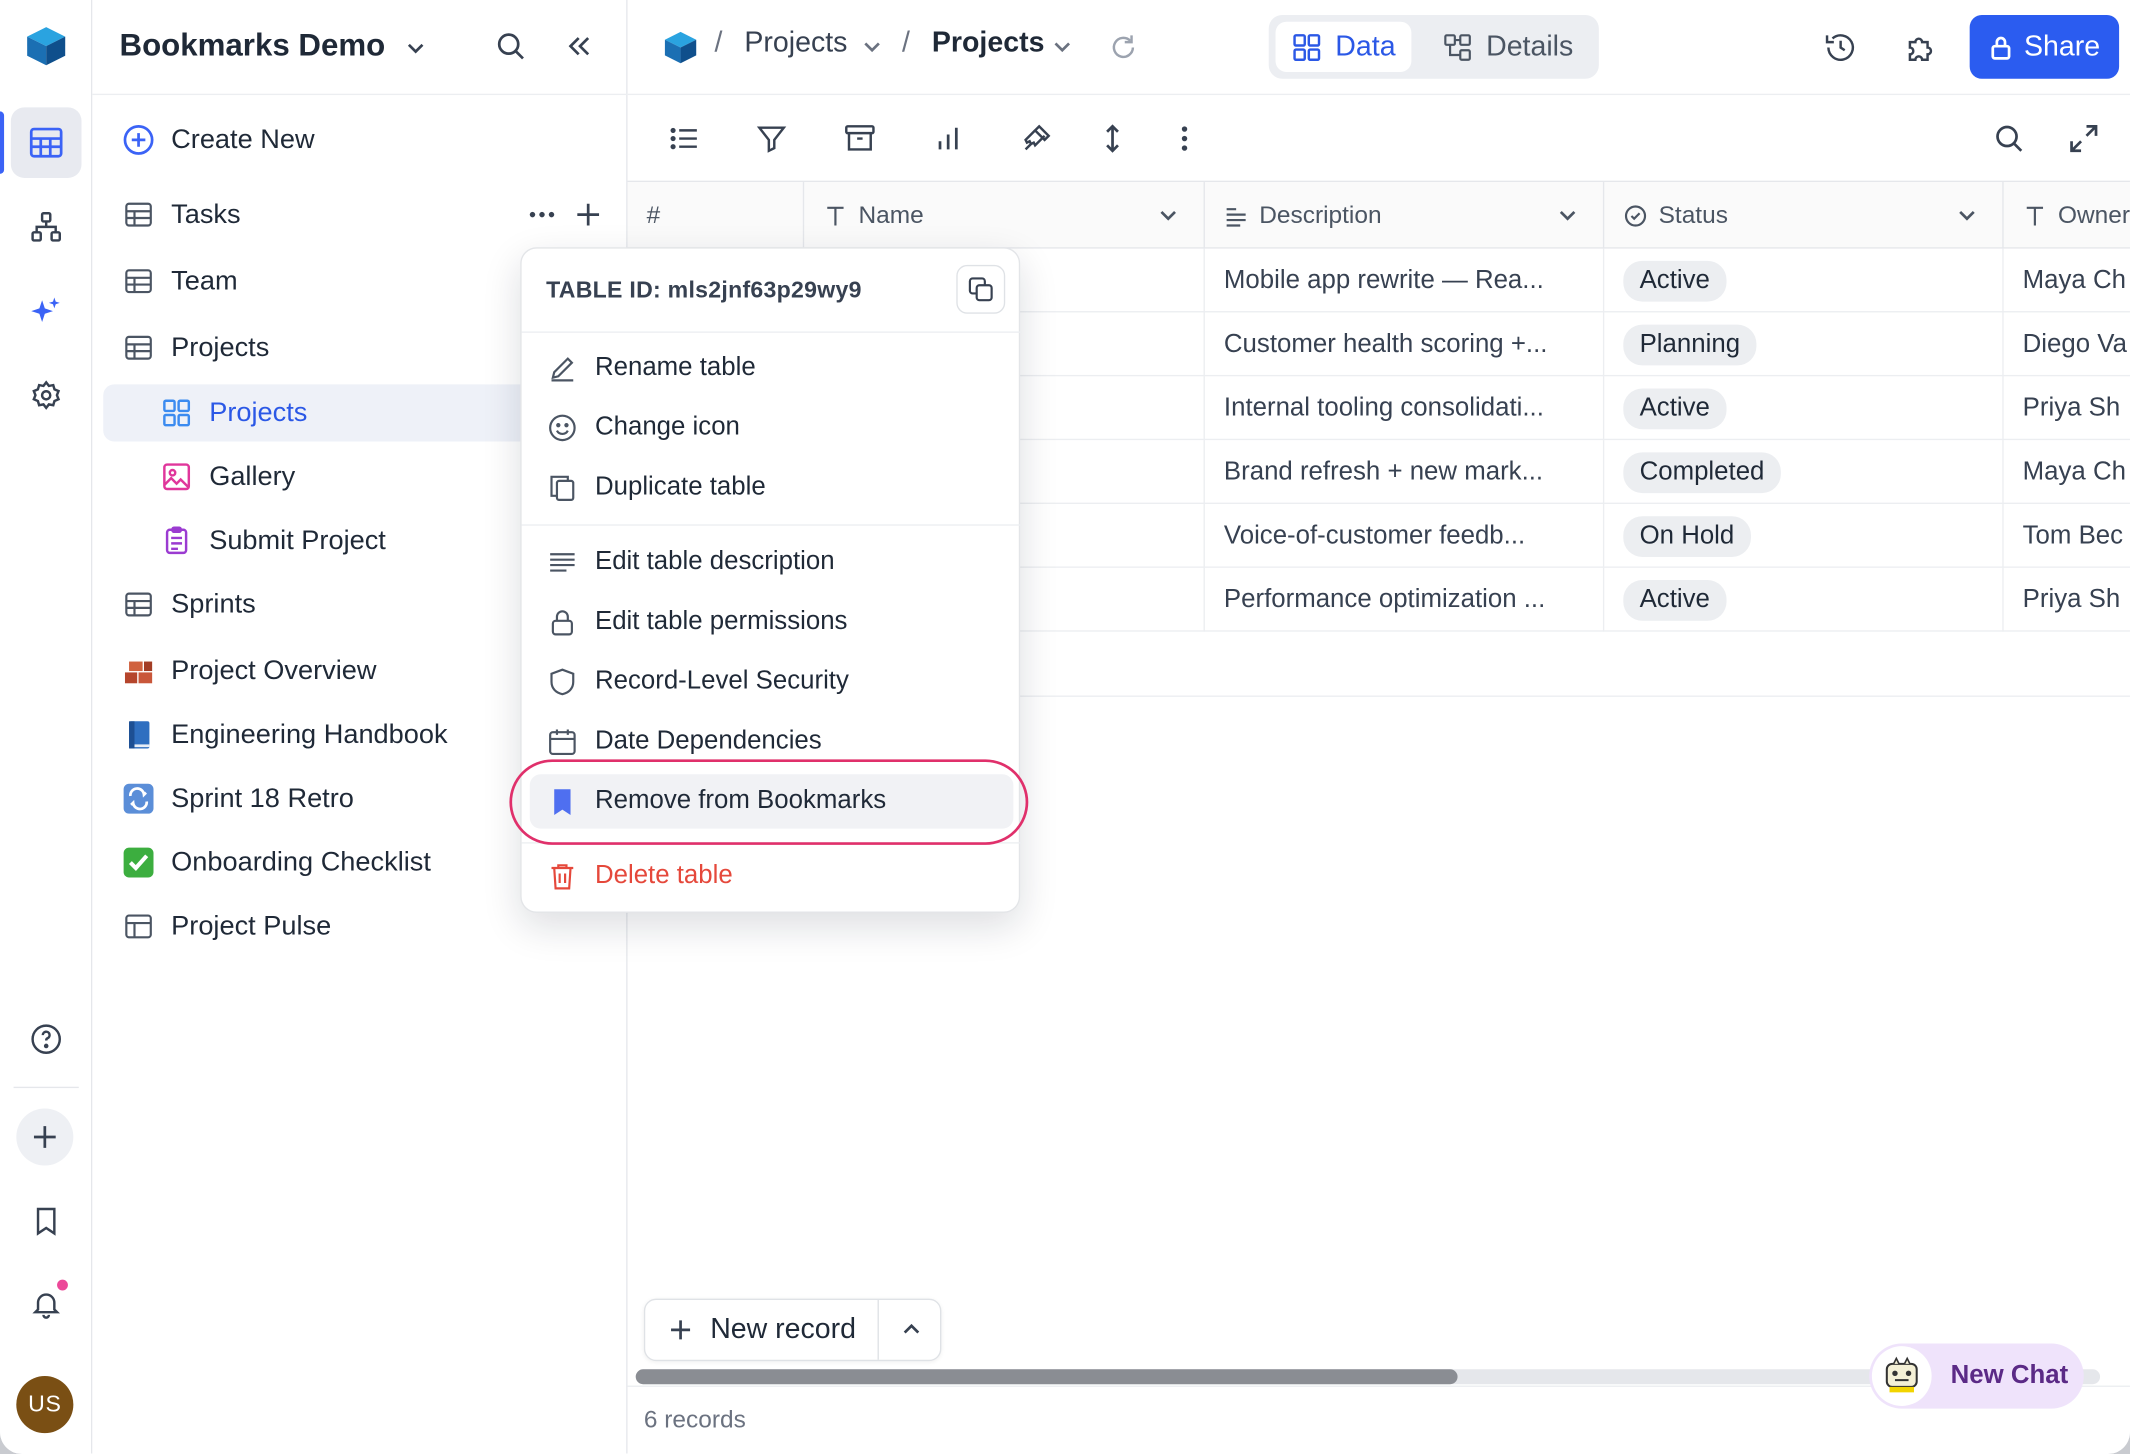  I want to click on workspace-name: Bookmarks Demo, so click(253, 45).